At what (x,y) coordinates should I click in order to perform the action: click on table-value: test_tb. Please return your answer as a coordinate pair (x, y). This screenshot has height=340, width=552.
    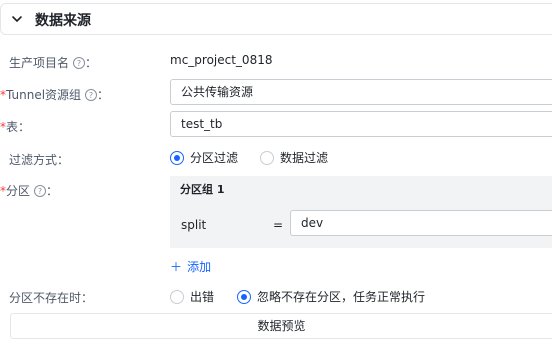
    Looking at the image, I should click on (202, 124).